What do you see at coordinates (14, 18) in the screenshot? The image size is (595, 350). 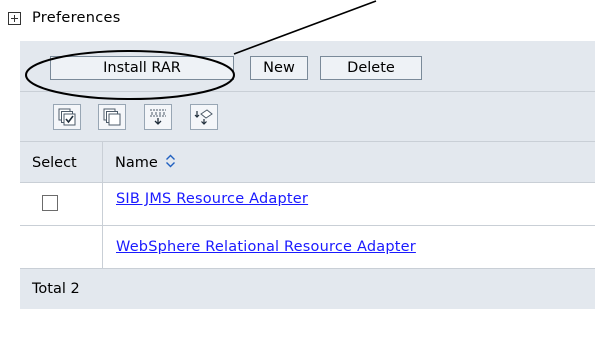 I see `plus-box-icon` at bounding box center [14, 18].